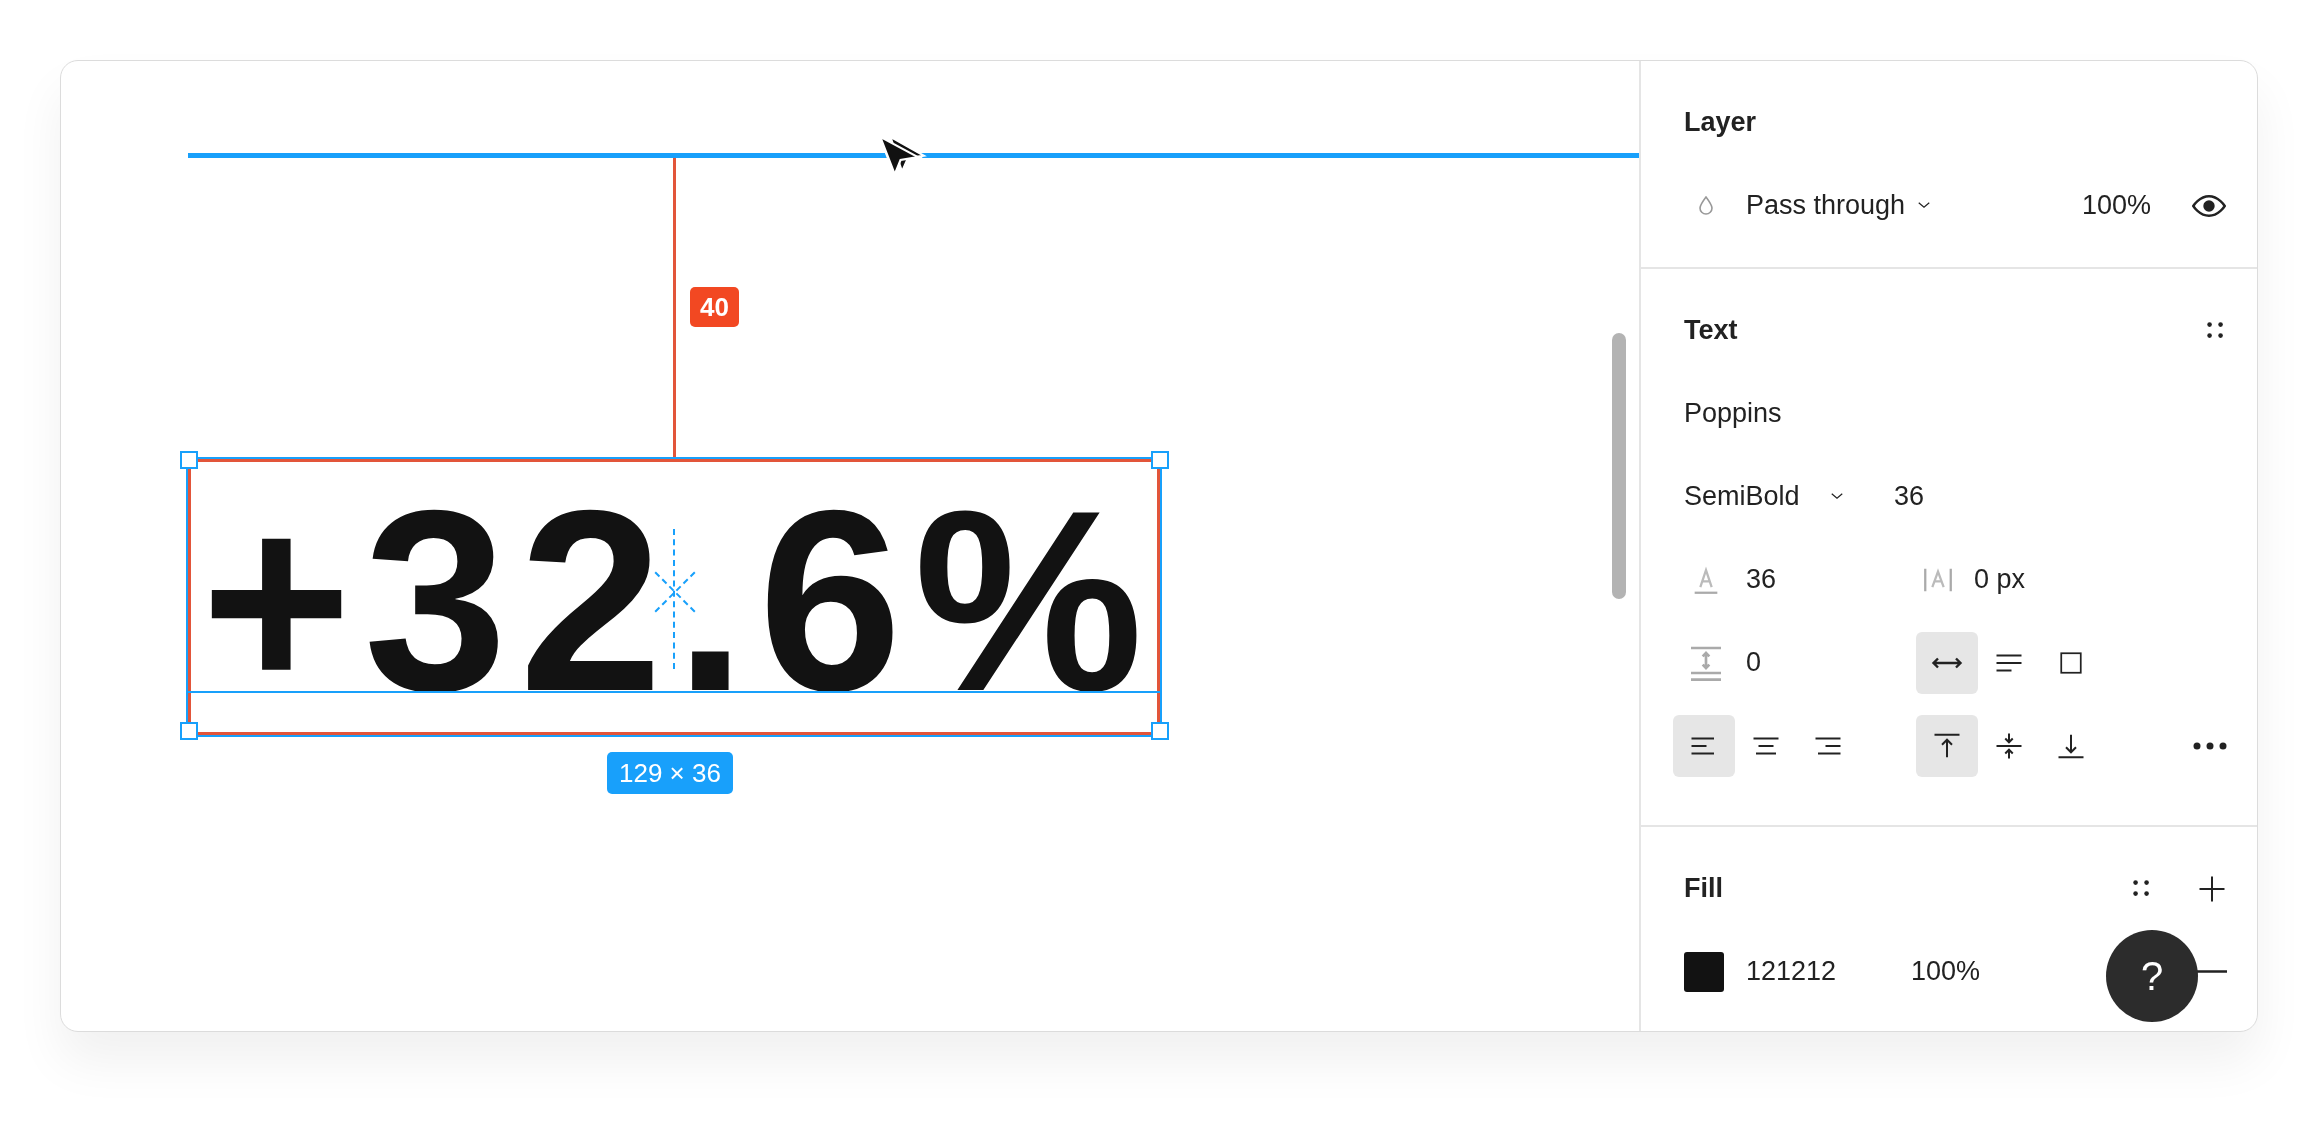 This screenshot has height=1134, width=2320. What do you see at coordinates (2210, 745) in the screenshot?
I see `more-icon` at bounding box center [2210, 745].